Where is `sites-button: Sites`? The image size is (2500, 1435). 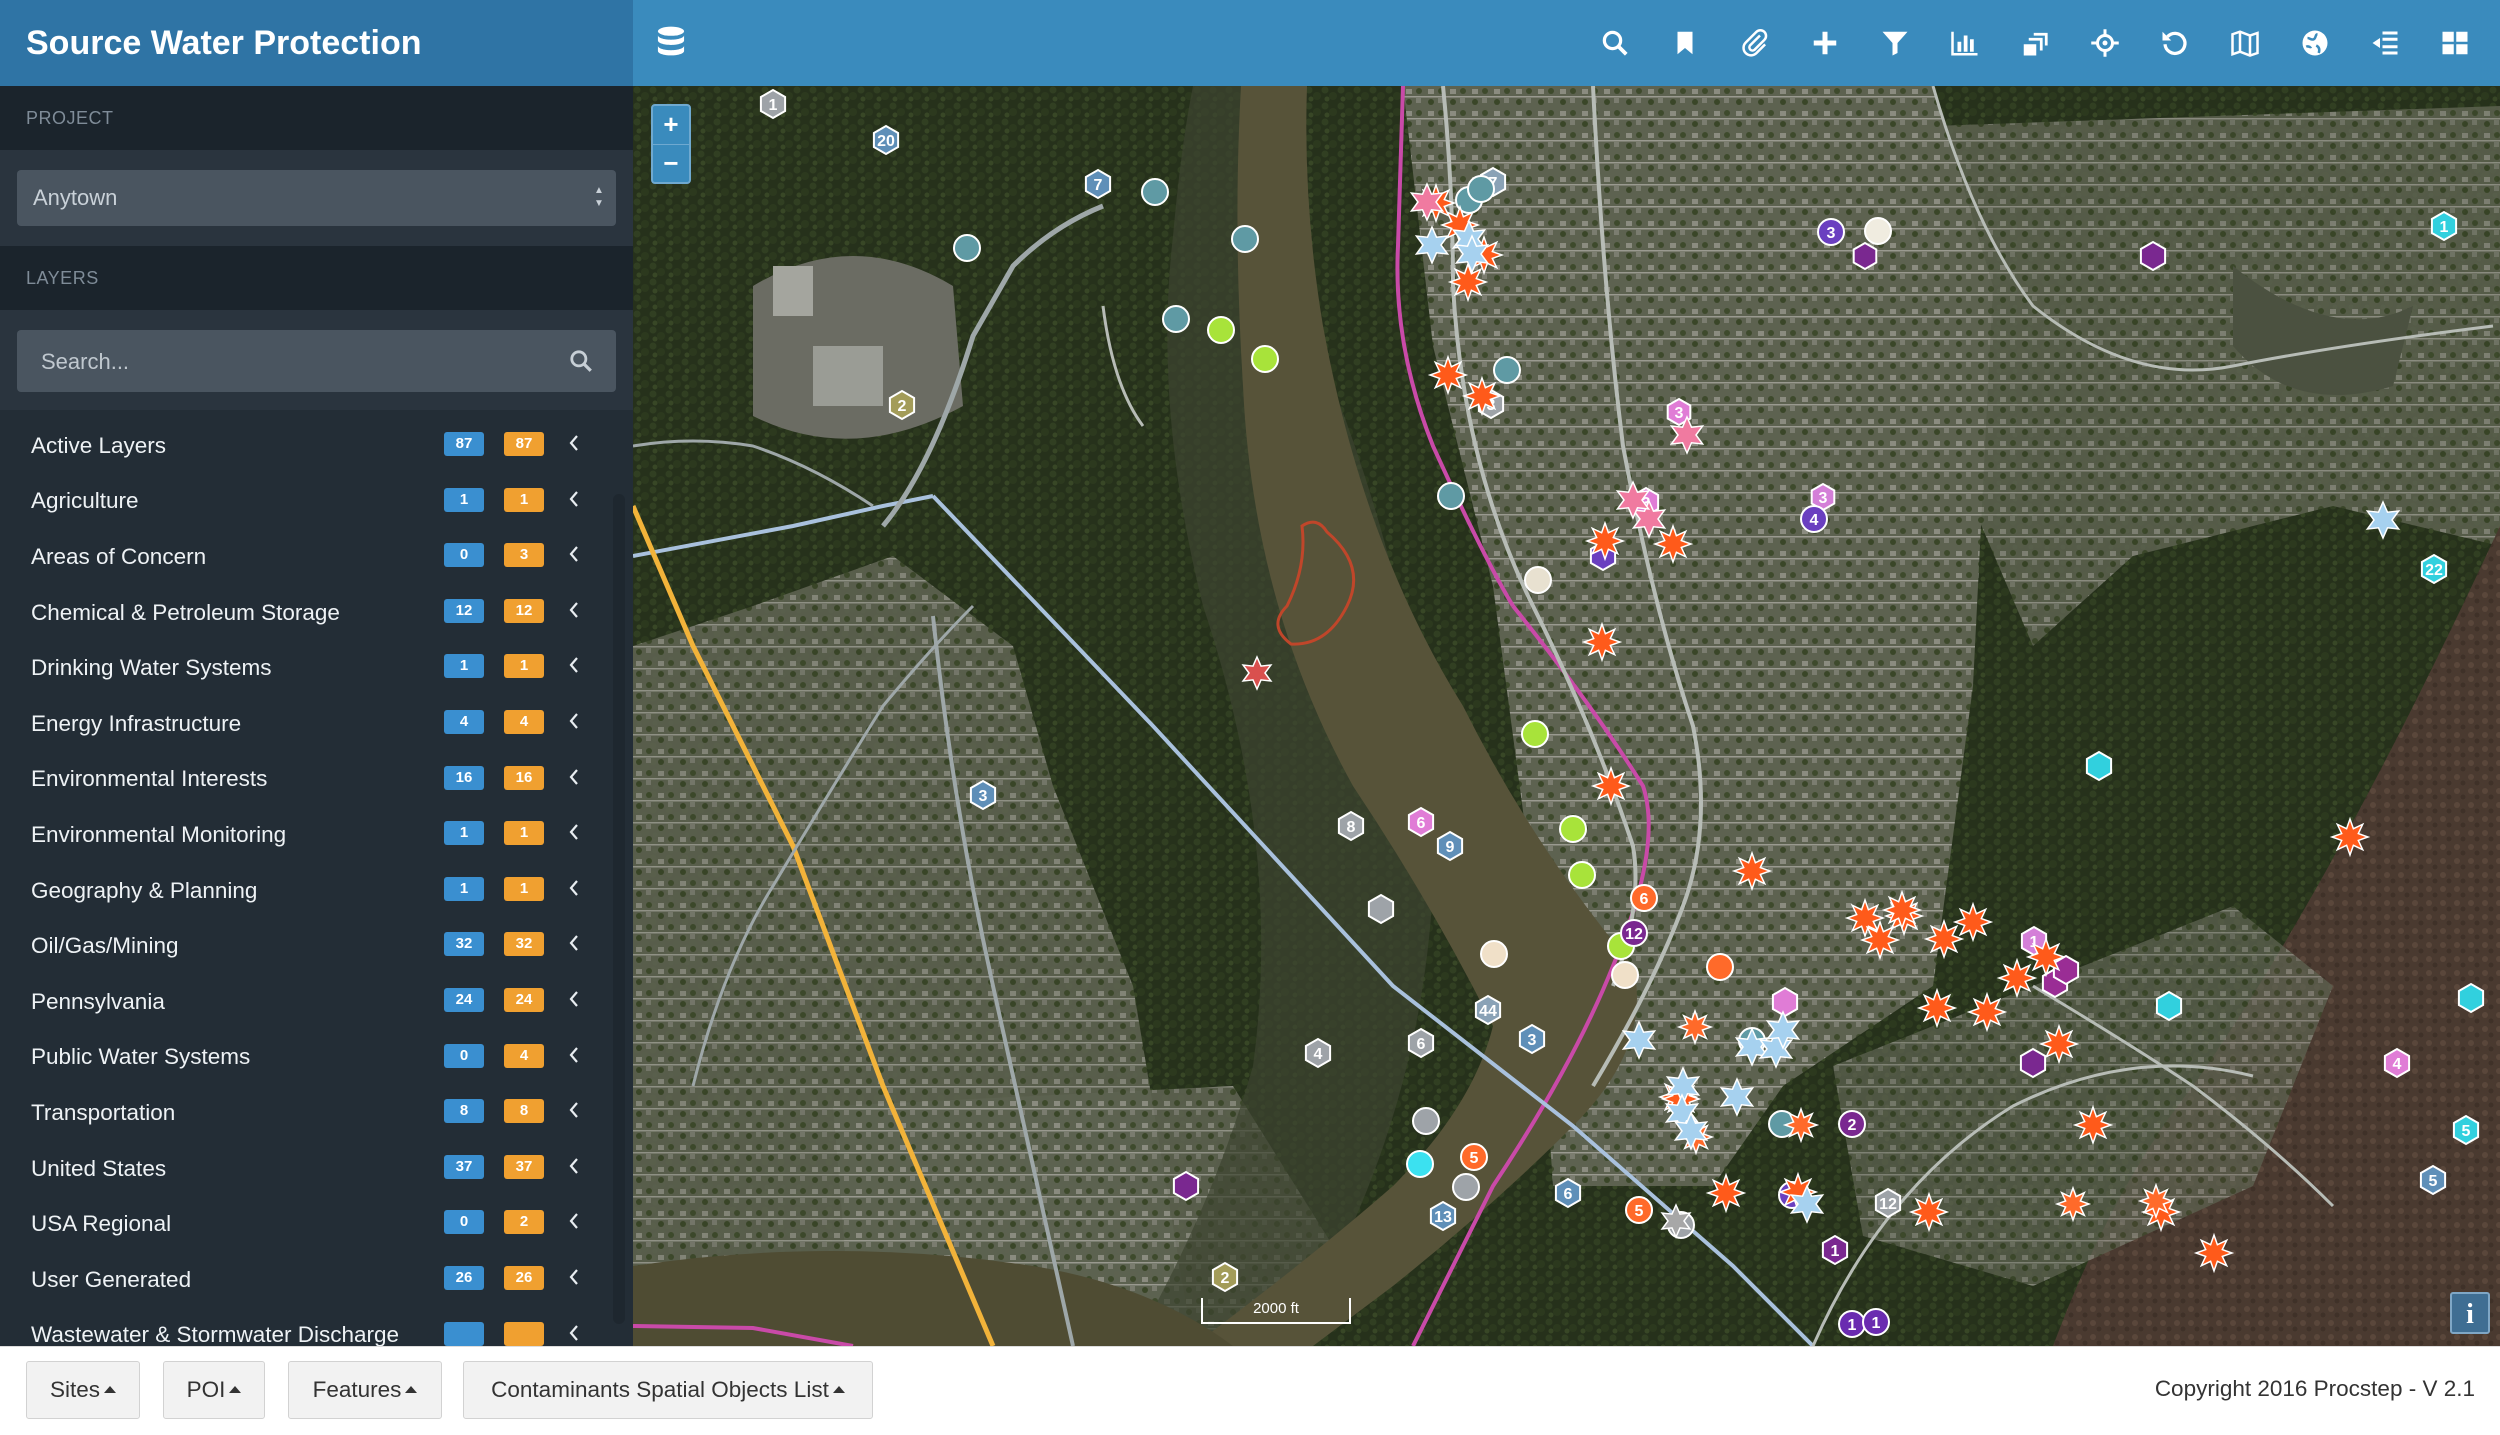 sites-button: Sites is located at coordinates (83, 1390).